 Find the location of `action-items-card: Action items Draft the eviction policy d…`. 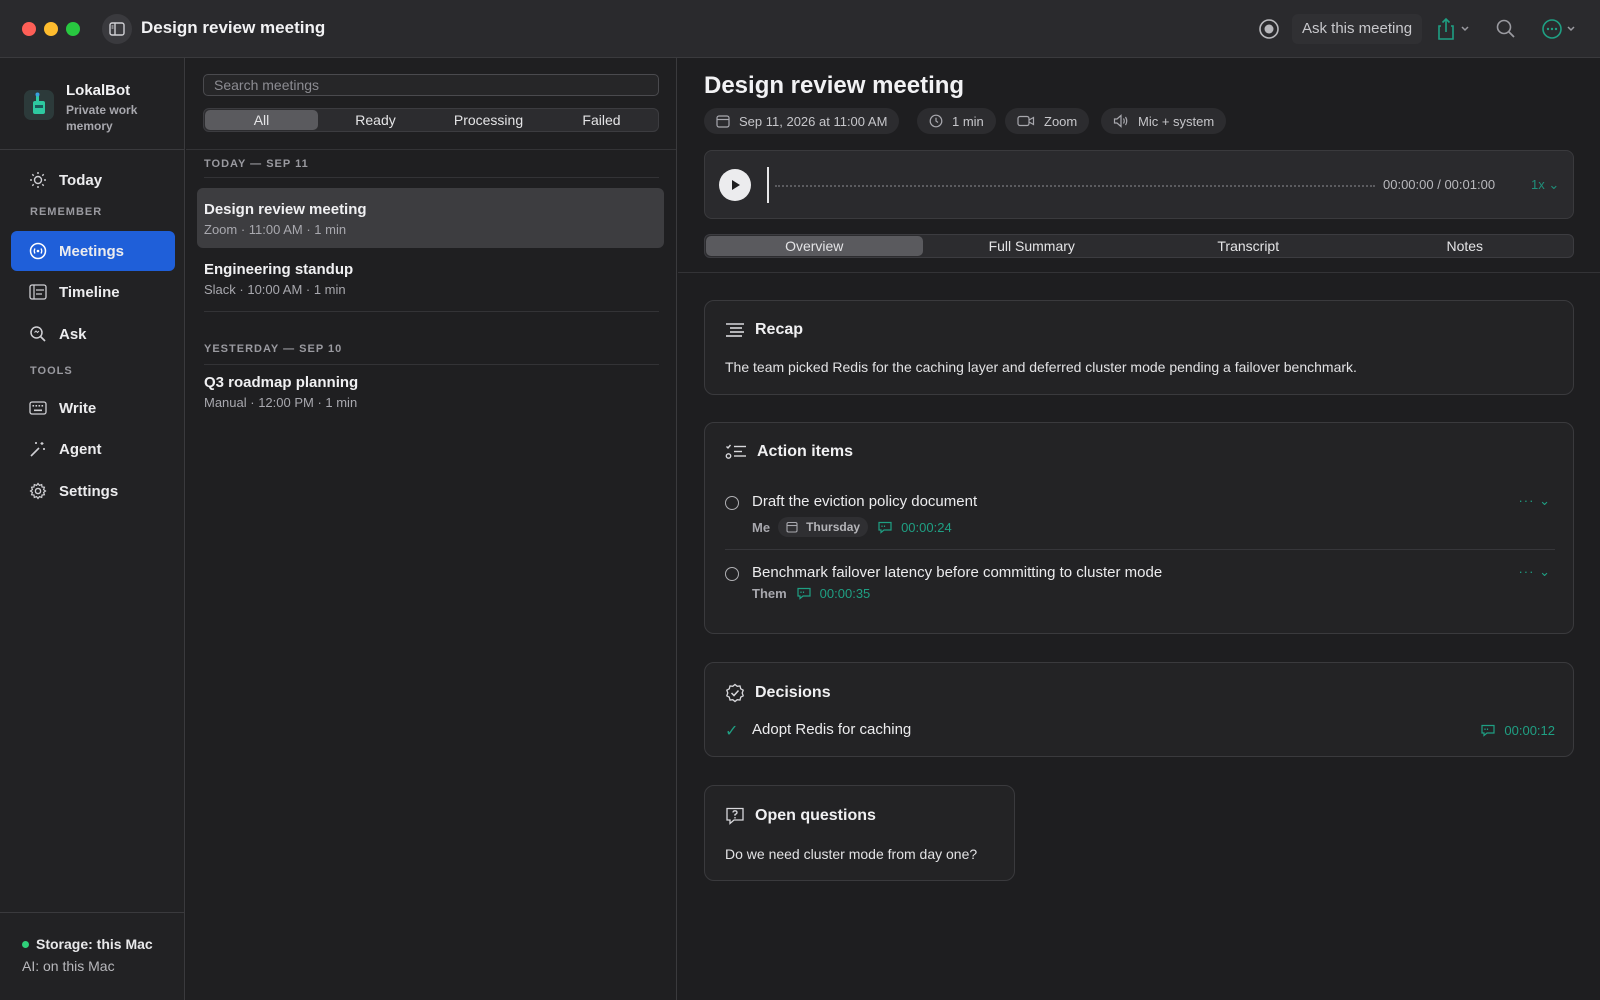

action-items-card: Action items Draft the eviction policy d… is located at coordinates (1139, 528).